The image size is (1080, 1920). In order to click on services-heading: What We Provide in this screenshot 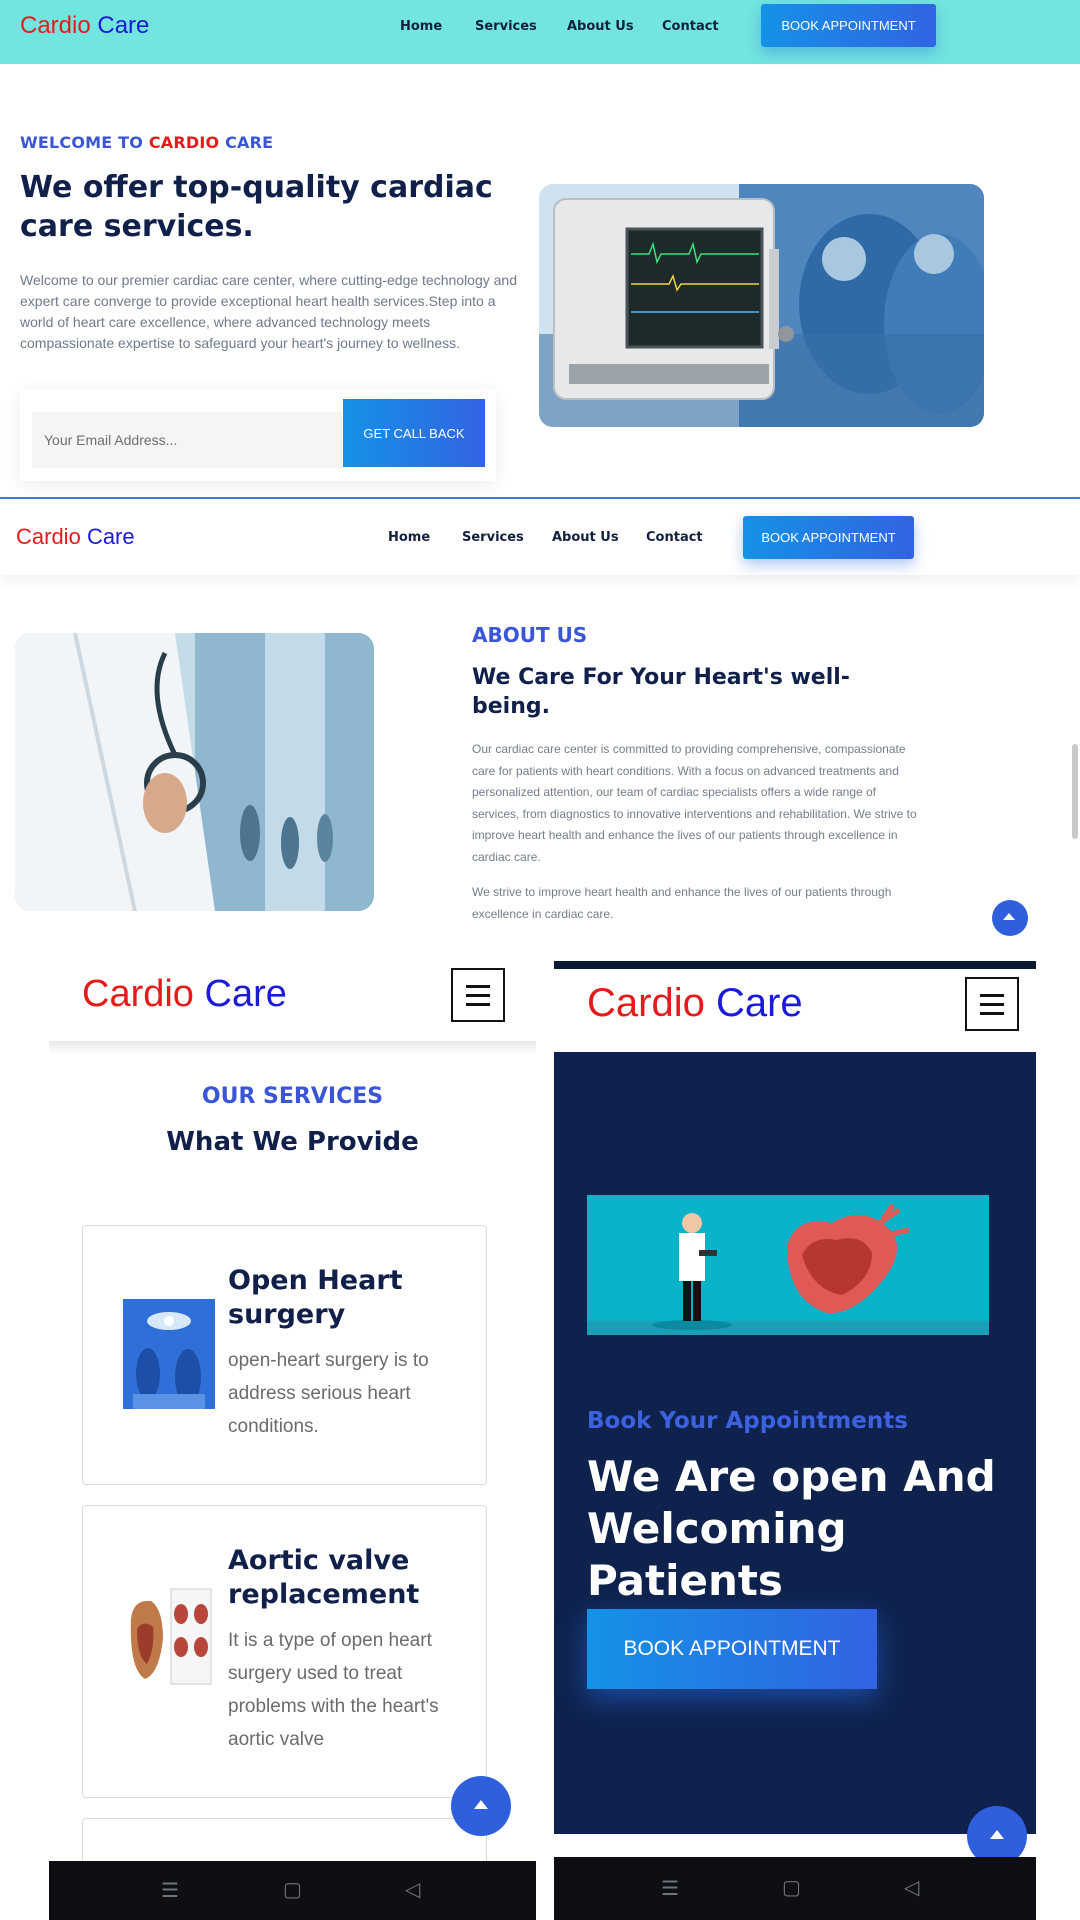, I will do `click(292, 1142)`.